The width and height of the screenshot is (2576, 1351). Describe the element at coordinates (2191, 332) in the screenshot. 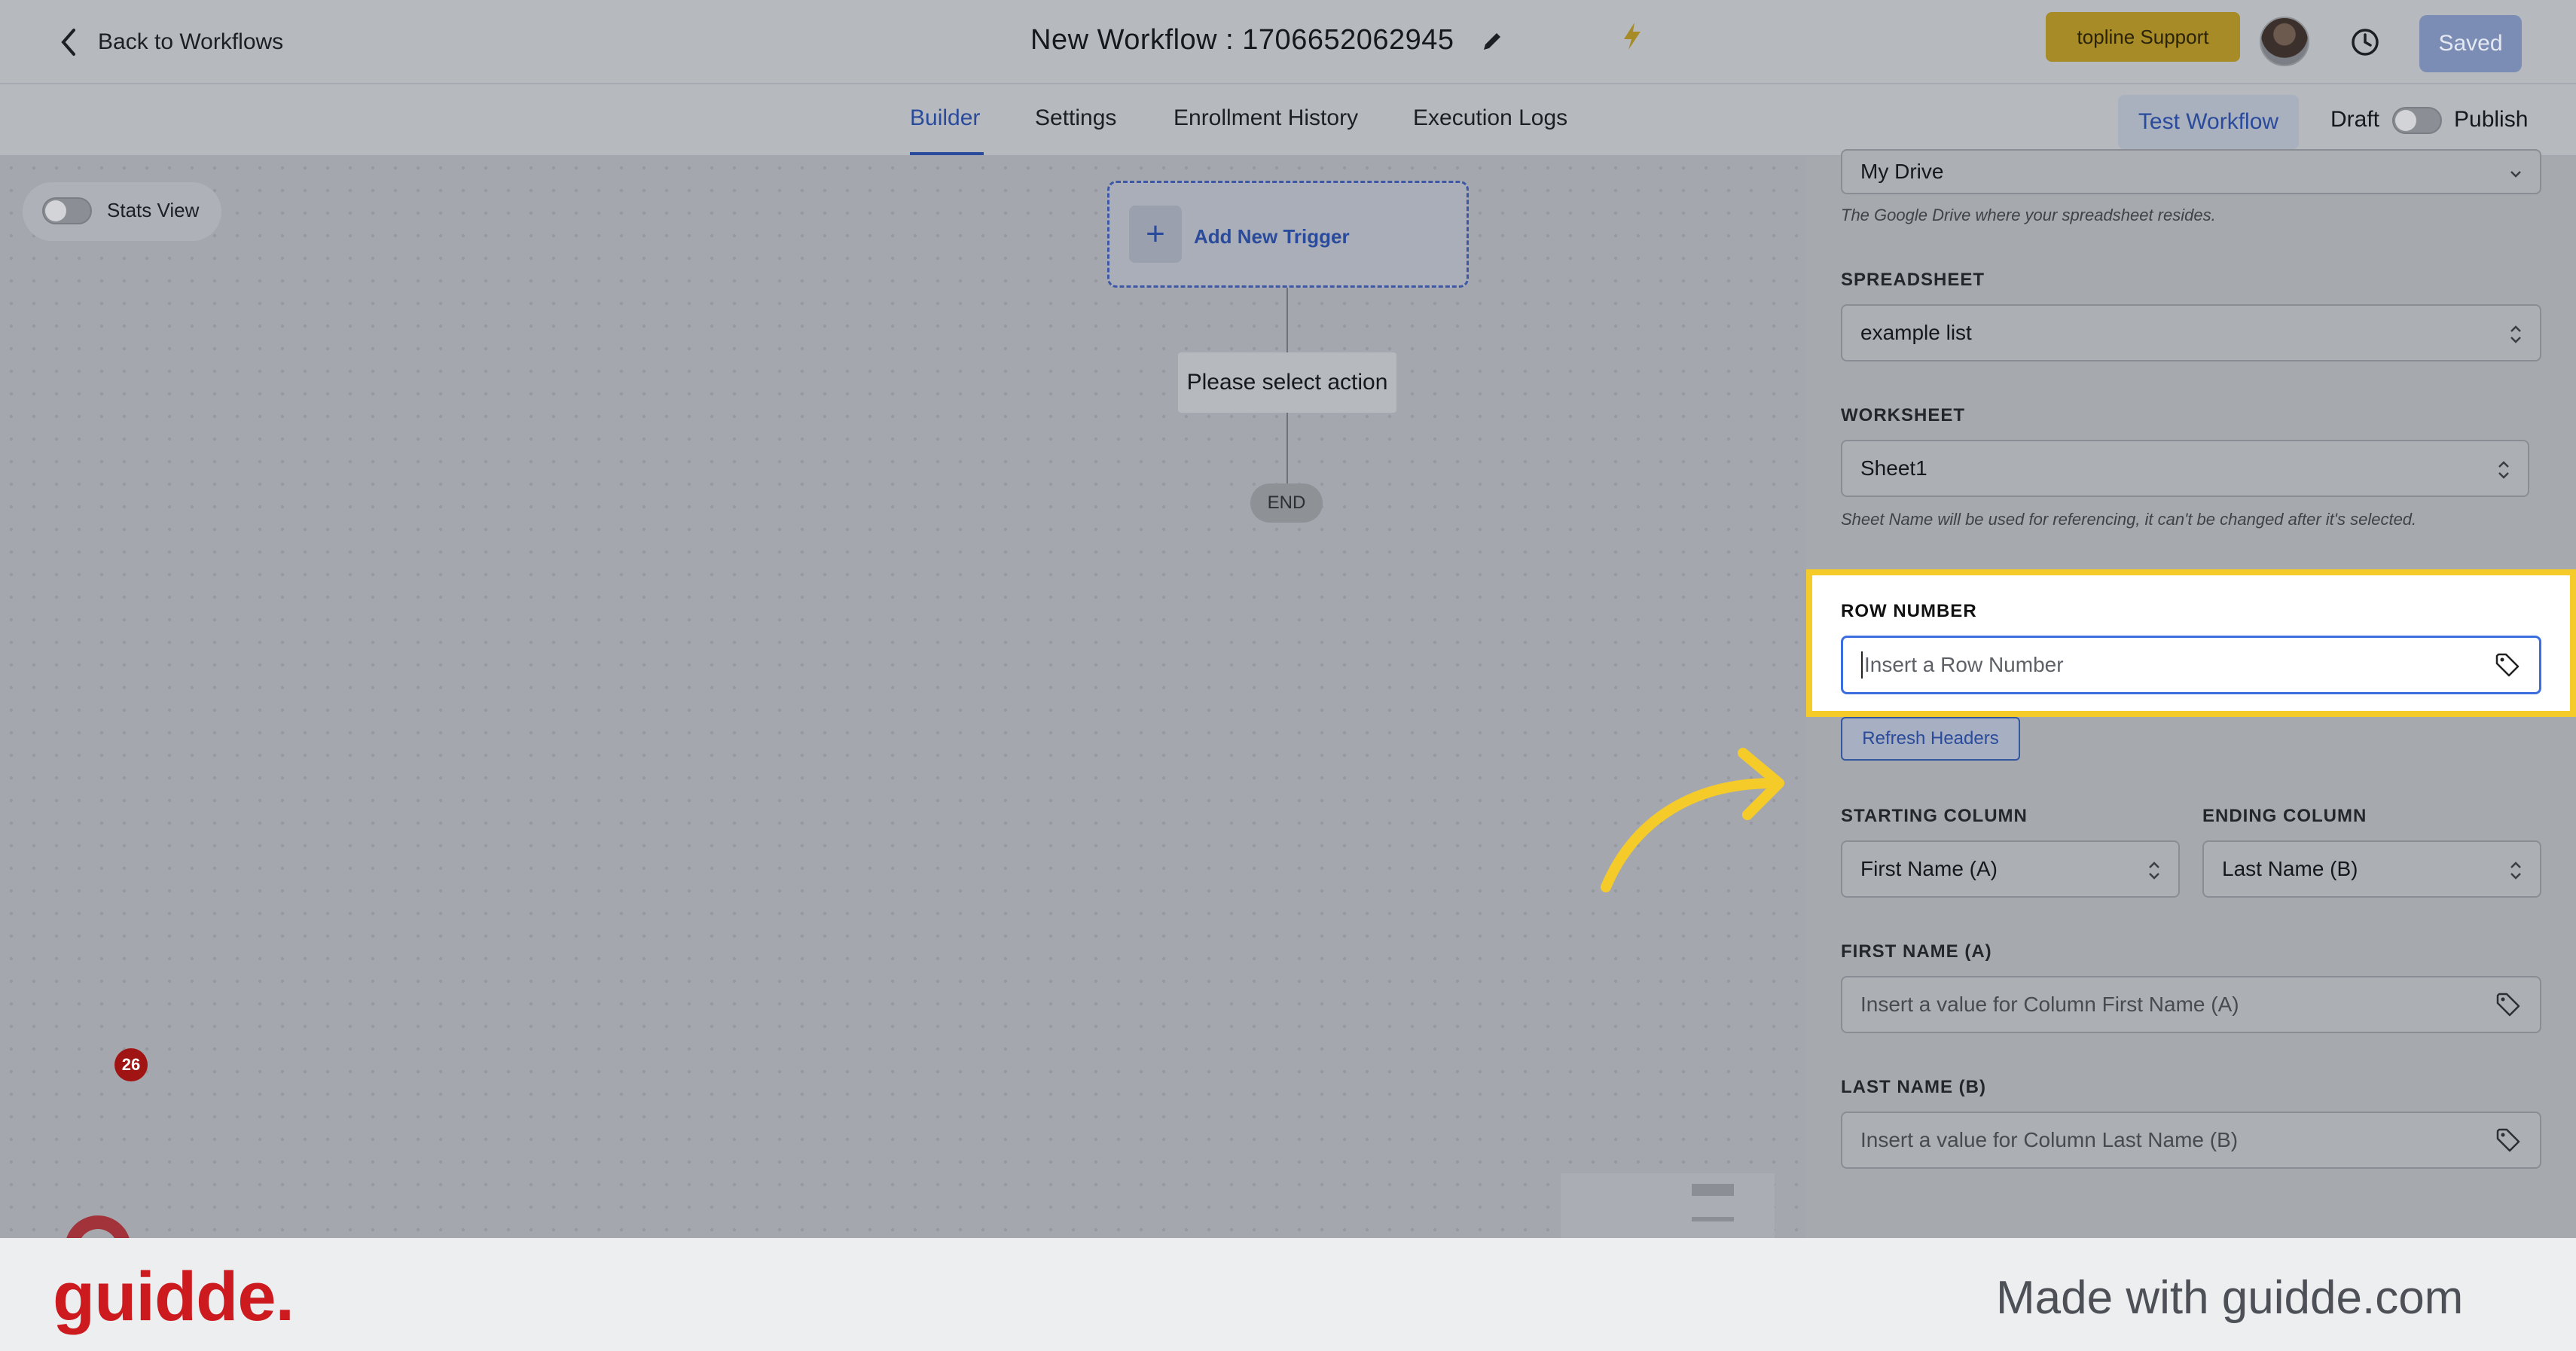

I see `spreadsheet-select: example list` at that location.